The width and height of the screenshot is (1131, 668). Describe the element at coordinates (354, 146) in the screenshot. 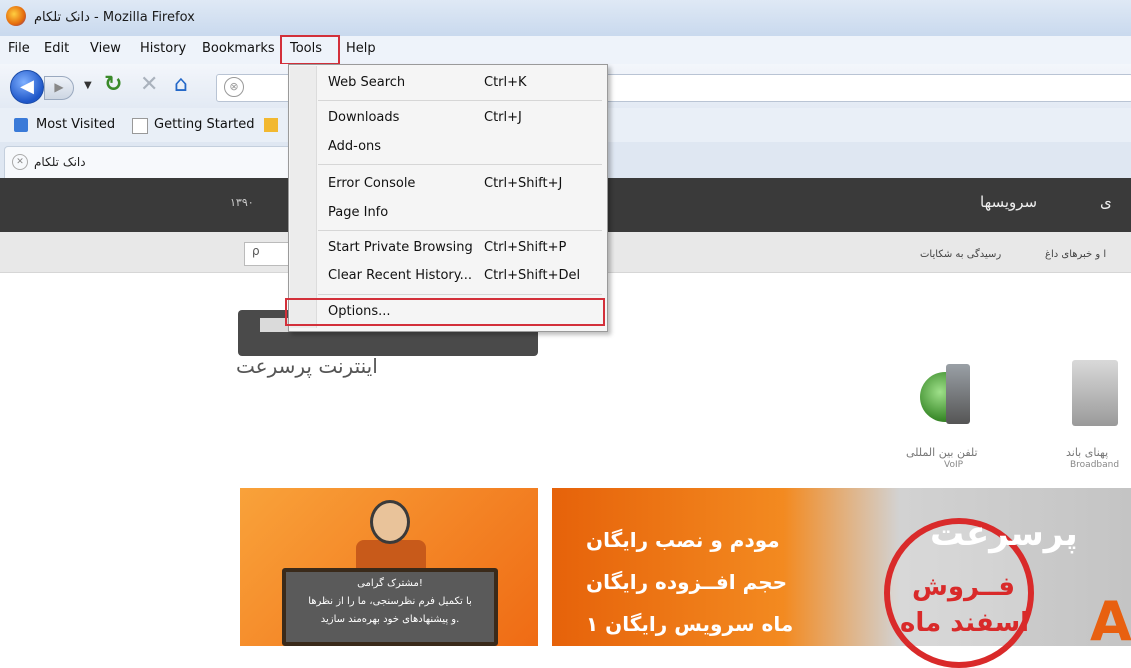

I see `menuitem-add-ons: Add-ons` at that location.